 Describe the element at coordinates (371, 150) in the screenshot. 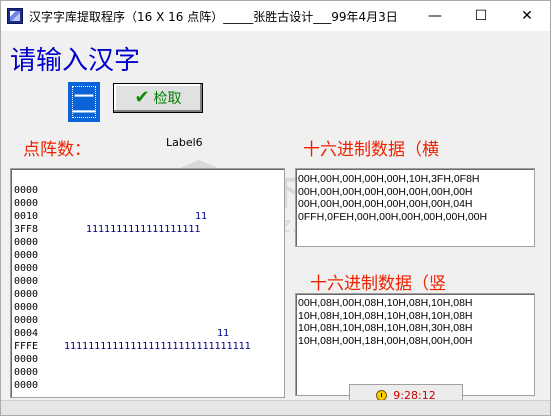

I see `hex-horizontal-label: 十六进制数据（横` at that location.